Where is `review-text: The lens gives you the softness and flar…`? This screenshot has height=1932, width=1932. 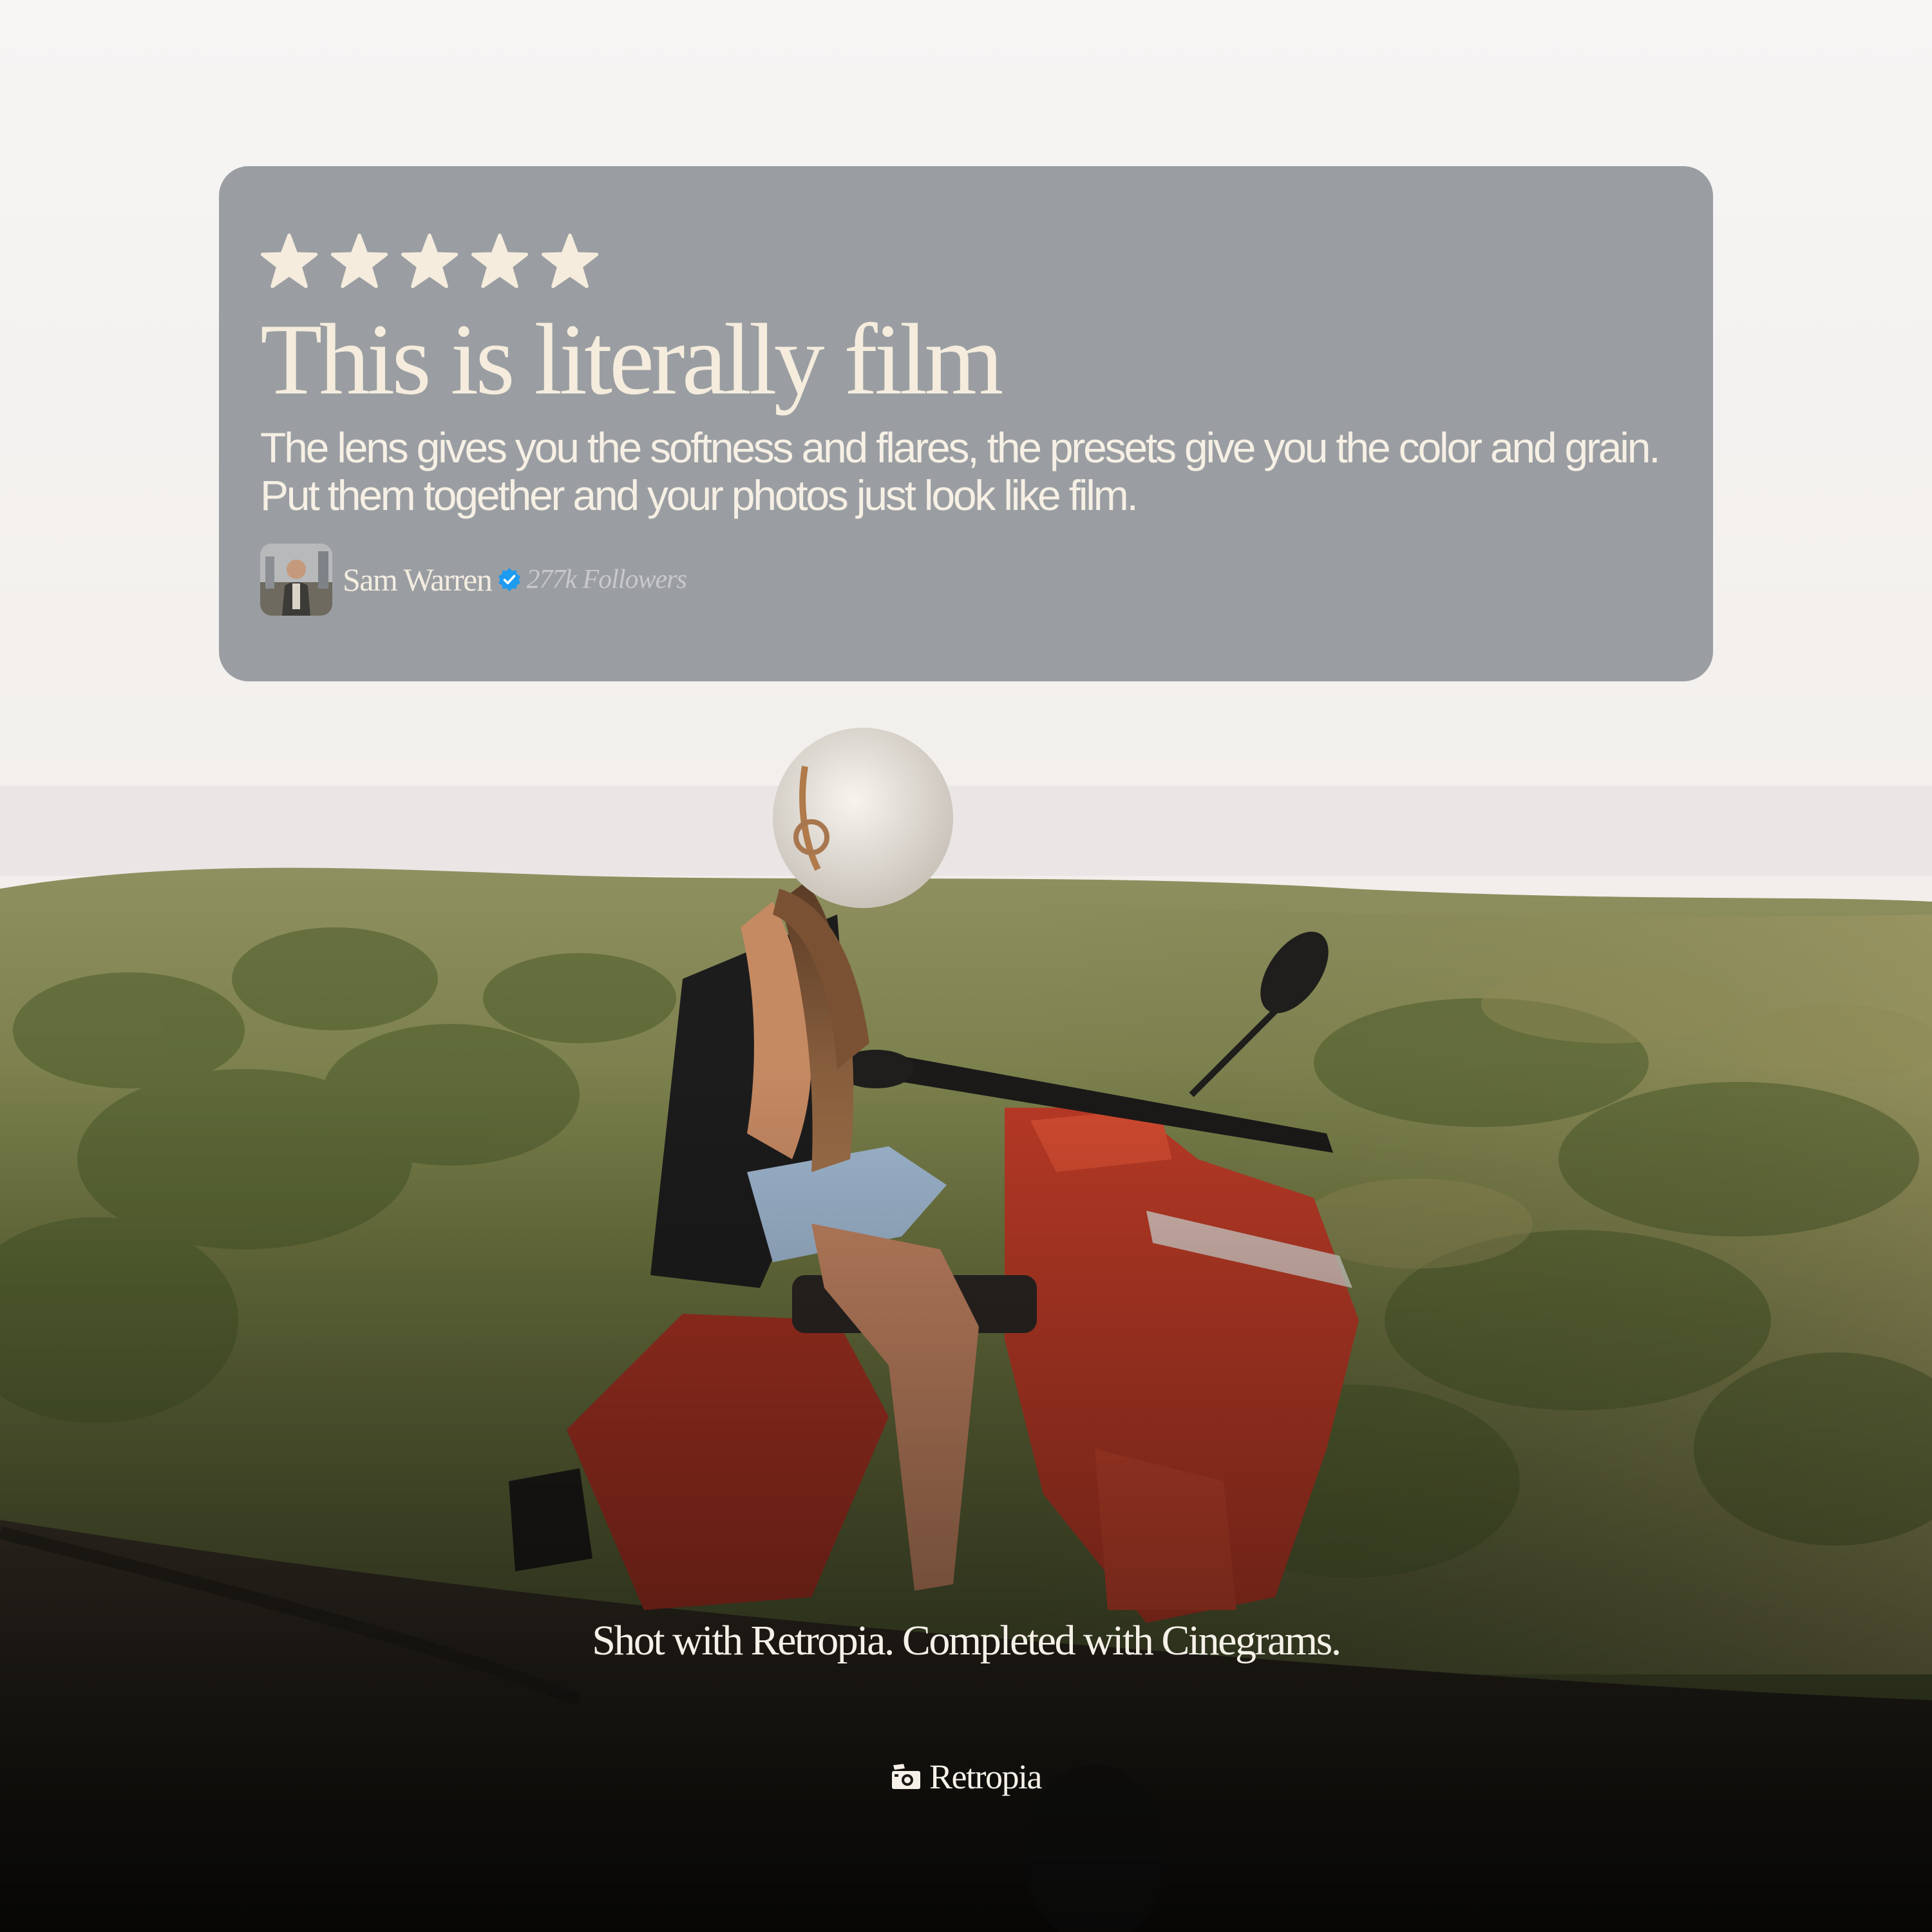 review-text: The lens gives you the softness and flar… is located at coordinates (961, 471).